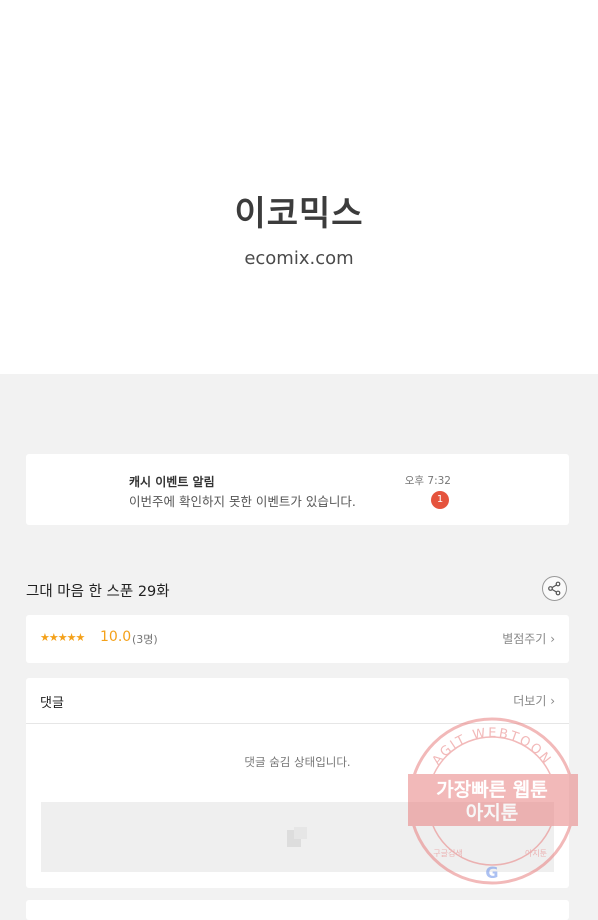  I want to click on notification-message: 이번주에 확인하지 못한 이벤트가 있습니다., so click(242, 501).